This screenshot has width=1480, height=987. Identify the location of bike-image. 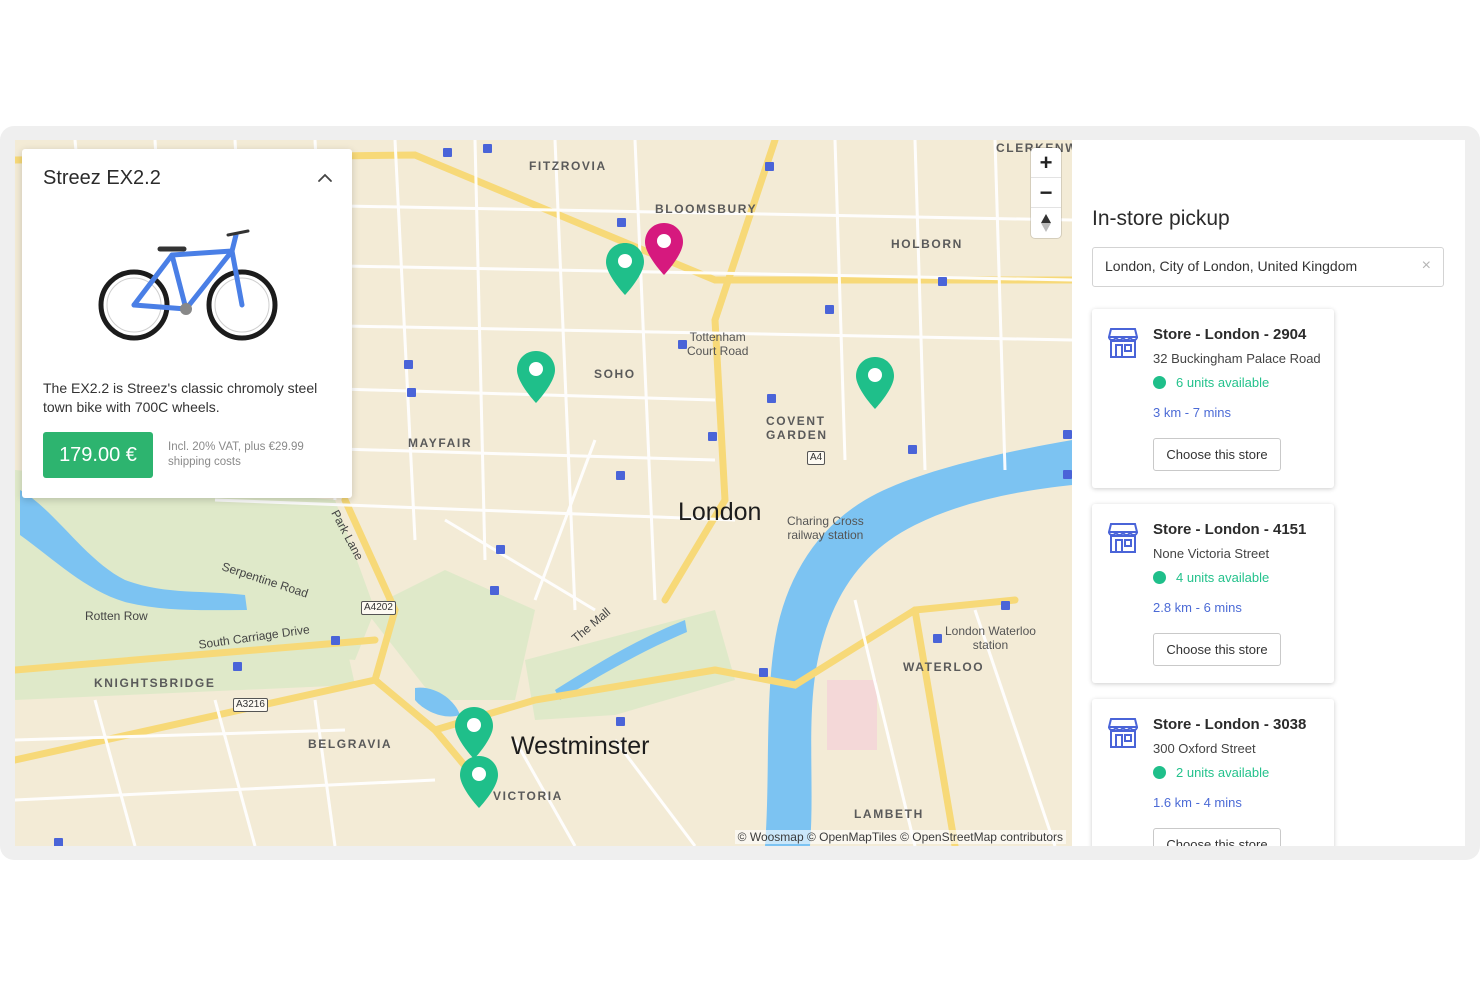
(188, 285).